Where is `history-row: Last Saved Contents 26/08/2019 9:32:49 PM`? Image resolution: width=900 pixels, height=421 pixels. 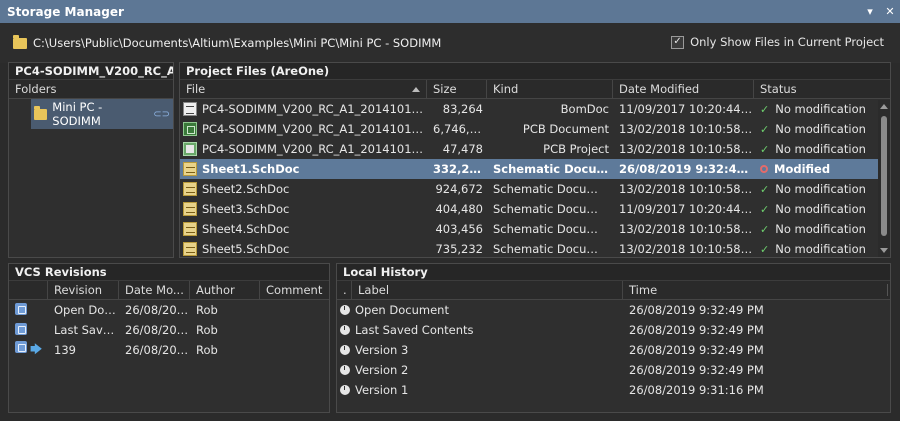
history-row: Last Saved Contents 26/08/2019 9:32:49 PM is located at coordinates (613, 330).